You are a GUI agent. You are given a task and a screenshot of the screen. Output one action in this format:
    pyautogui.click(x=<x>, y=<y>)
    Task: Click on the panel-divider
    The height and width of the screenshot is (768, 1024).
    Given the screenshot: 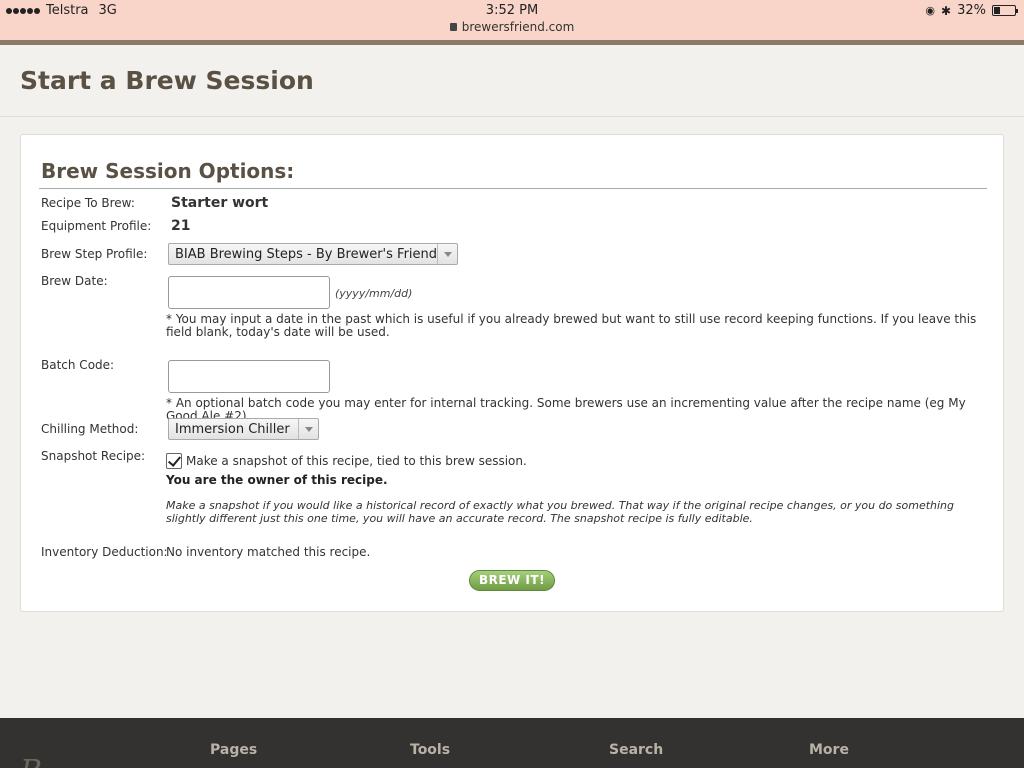 What is the action you would take?
    pyautogui.click(x=513, y=188)
    